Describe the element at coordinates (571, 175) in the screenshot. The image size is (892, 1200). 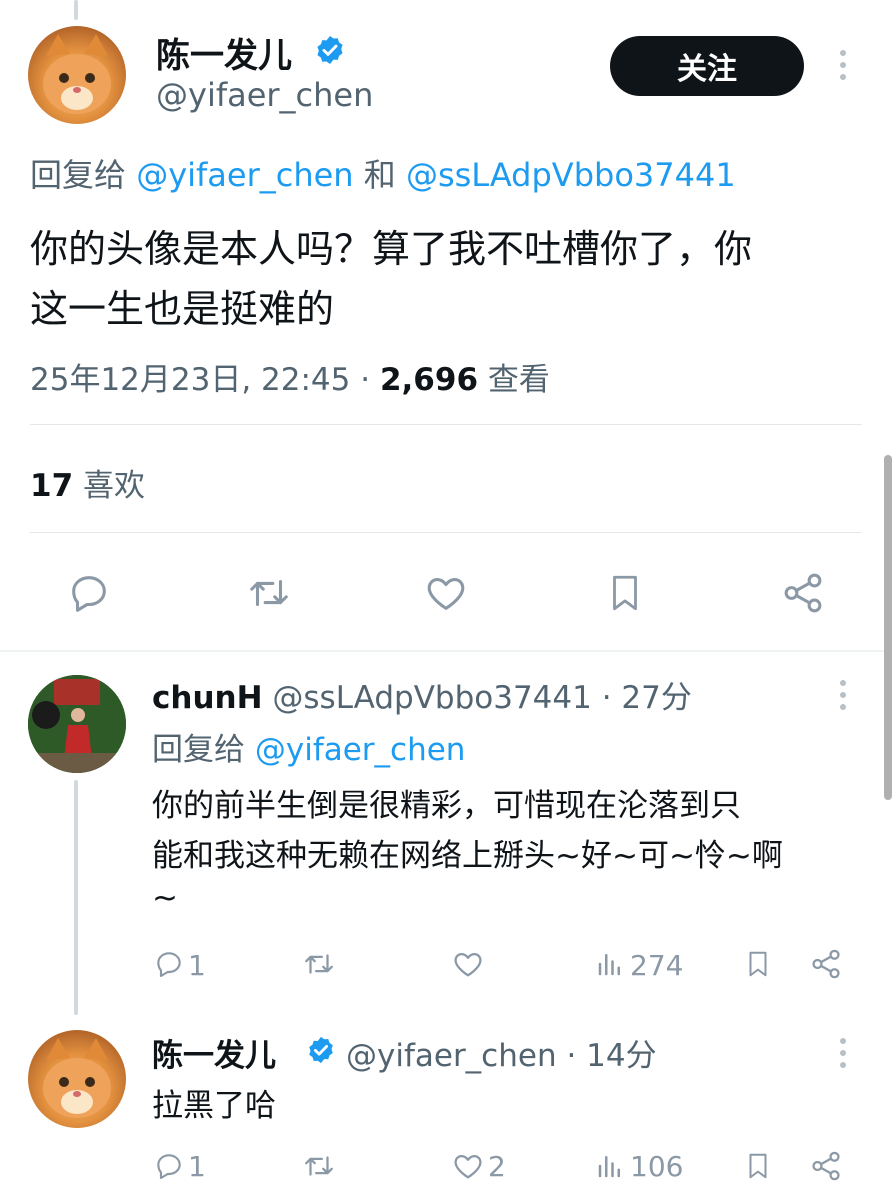
I see `reply-user-link: @ssLAdpVbbo37441` at that location.